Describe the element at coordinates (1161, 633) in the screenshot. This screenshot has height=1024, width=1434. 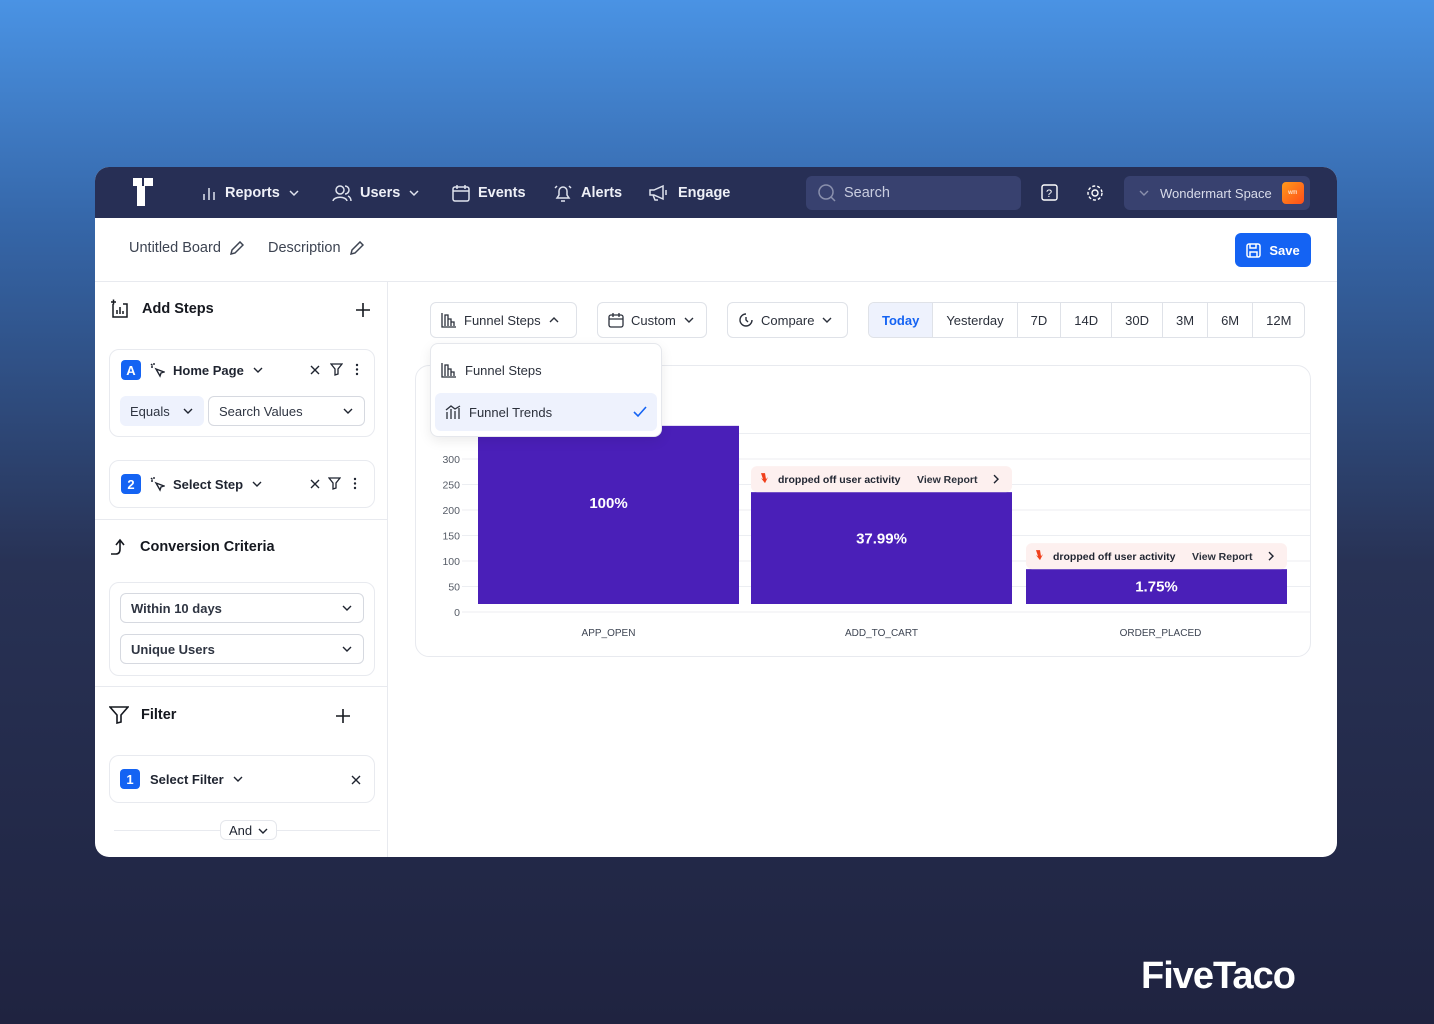
I see `x-tick-label: ORDER_PLACED` at that location.